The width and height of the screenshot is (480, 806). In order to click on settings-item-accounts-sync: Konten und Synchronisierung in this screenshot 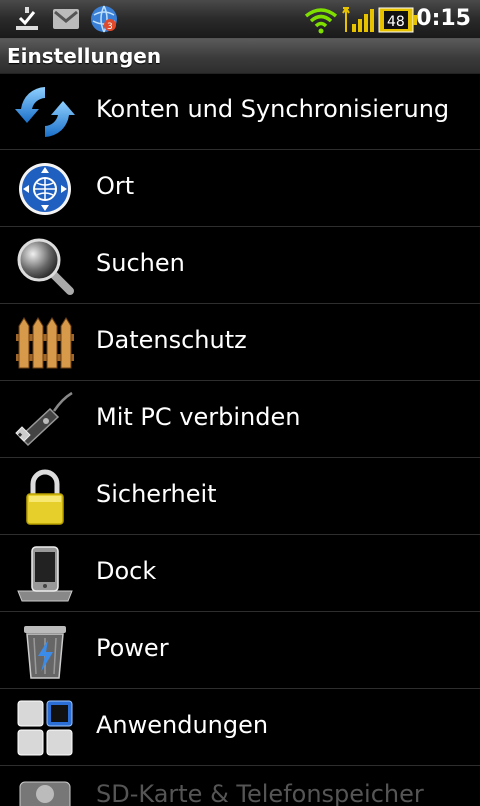, I will do `click(240, 111)`.